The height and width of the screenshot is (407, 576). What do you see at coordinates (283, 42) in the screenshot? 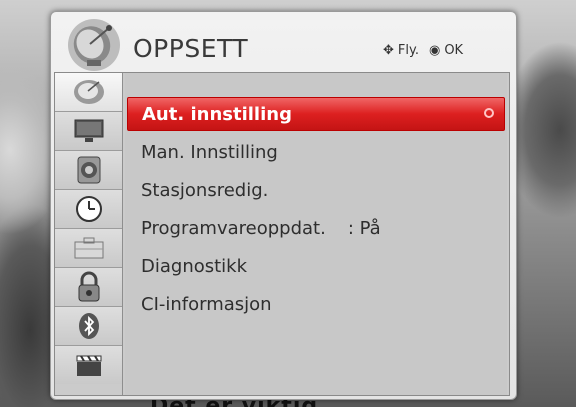
I see `menu-header: OPPSETT ✥ Fly. ◉ OK` at bounding box center [283, 42].